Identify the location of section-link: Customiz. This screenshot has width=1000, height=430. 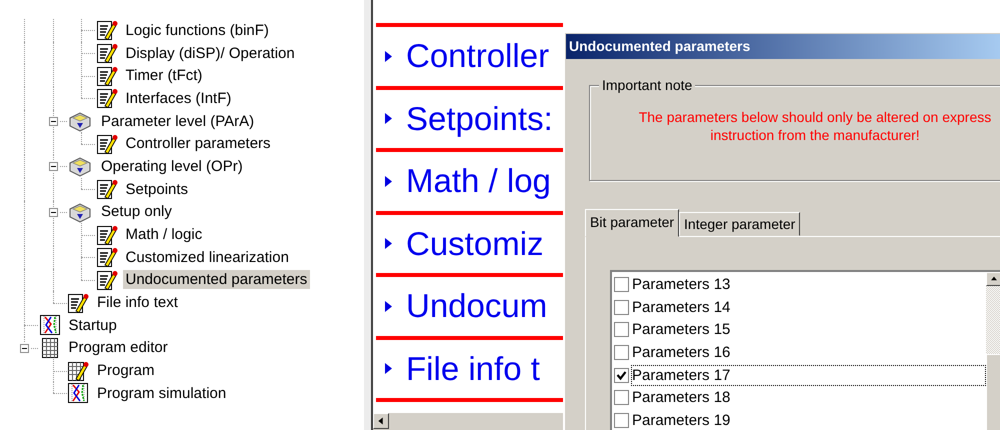
(475, 243).